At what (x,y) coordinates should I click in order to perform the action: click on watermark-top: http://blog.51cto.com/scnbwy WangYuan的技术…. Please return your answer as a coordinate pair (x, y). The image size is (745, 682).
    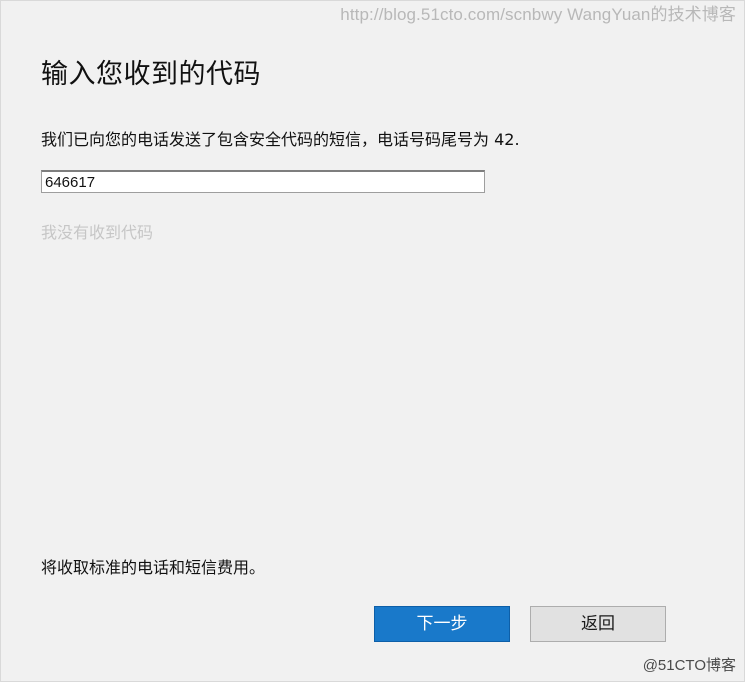
    Looking at the image, I should click on (538, 14).